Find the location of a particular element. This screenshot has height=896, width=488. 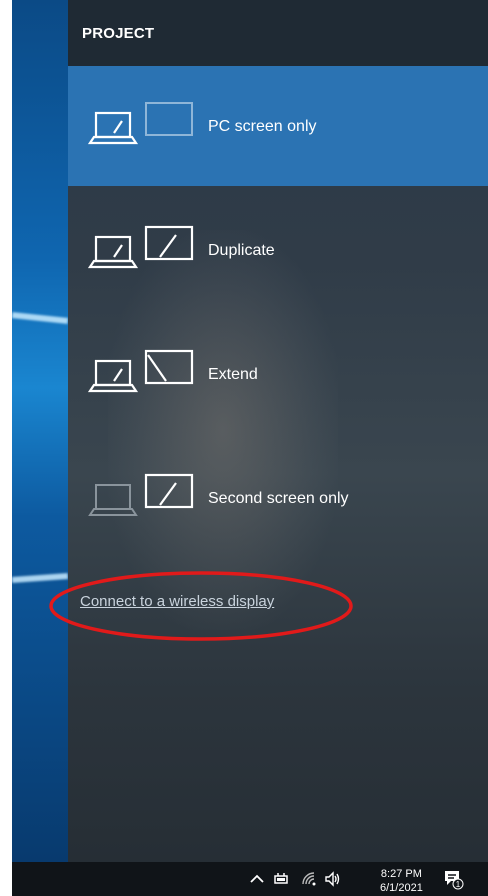

option-pc-screen-only: PC screen only is located at coordinates (278, 126).